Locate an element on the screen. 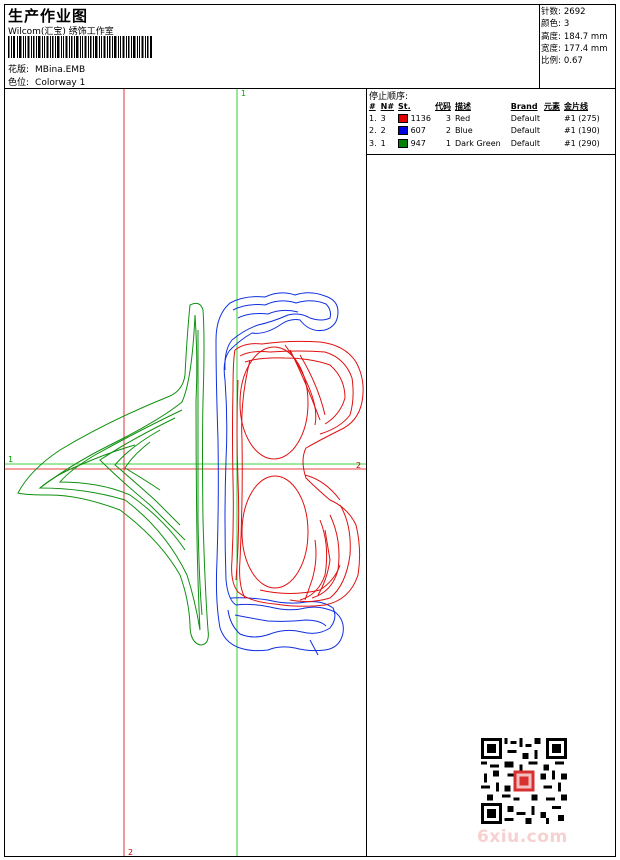 The image size is (620, 860). table-row: 1. 3 1136 3 Red Default #1 (275) is located at coordinates (484, 118).